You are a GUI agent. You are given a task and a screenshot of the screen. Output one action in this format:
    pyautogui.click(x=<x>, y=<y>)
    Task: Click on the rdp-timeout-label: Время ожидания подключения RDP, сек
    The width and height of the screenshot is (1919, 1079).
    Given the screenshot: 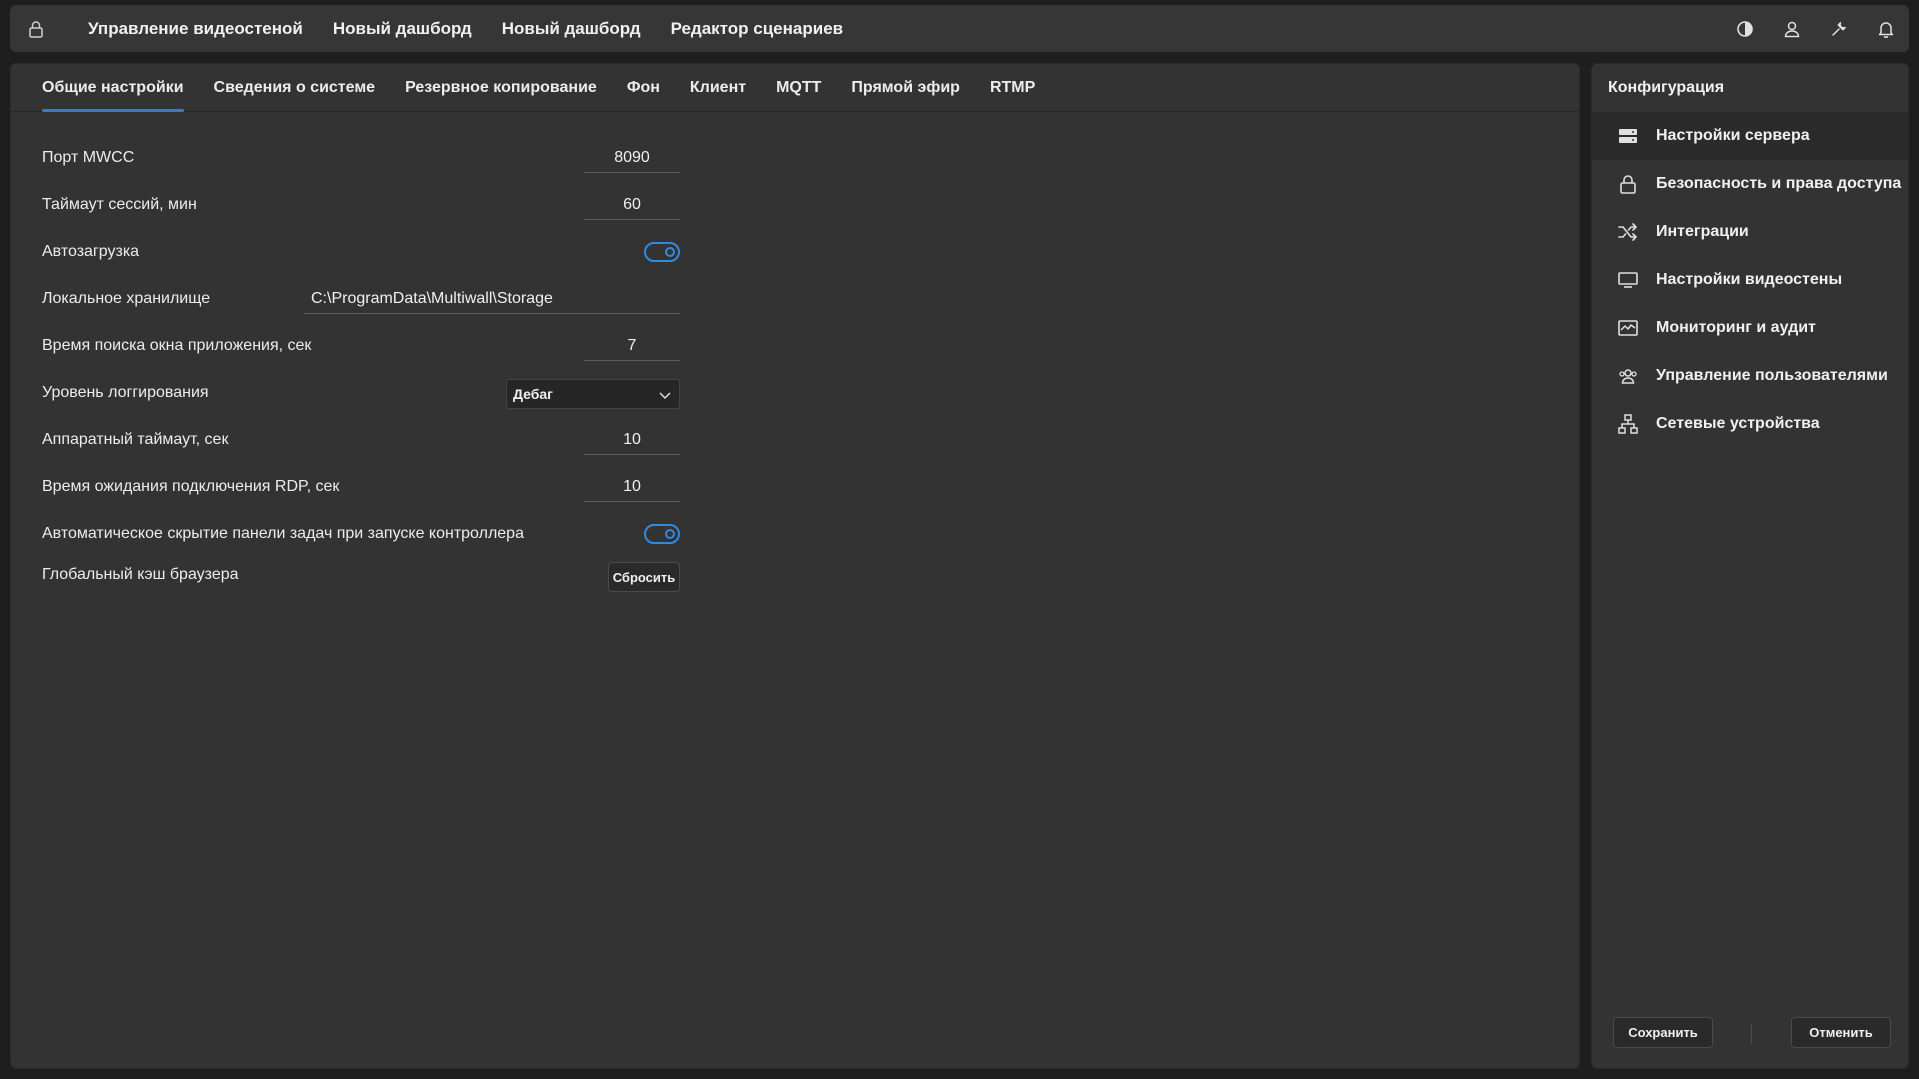 What is the action you would take?
    pyautogui.click(x=191, y=486)
    